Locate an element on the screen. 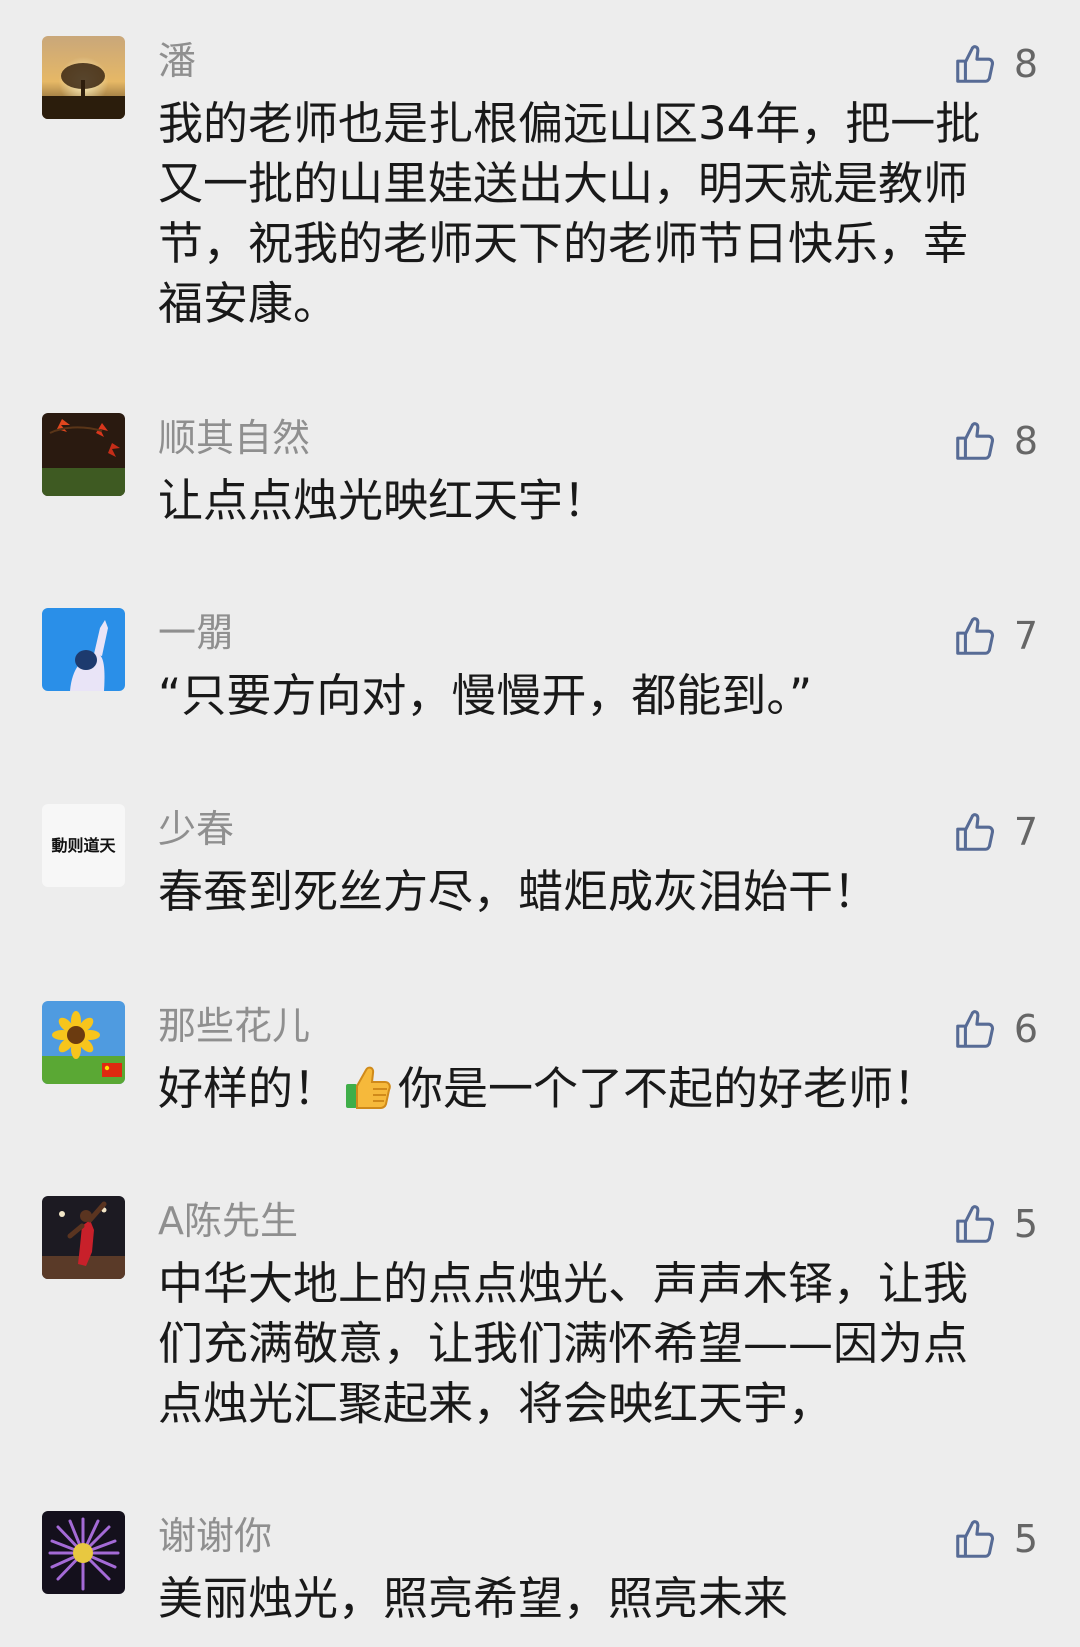 The height and width of the screenshot is (1647, 1080). like-button: 6 is located at coordinates (995, 1029).